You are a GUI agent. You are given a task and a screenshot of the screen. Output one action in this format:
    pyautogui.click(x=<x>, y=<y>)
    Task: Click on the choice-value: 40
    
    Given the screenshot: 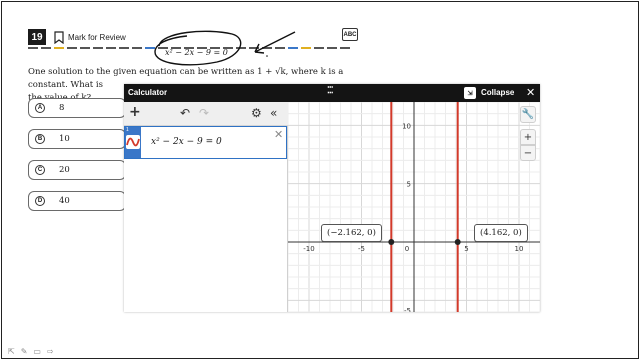 What is the action you would take?
    pyautogui.click(x=64, y=201)
    